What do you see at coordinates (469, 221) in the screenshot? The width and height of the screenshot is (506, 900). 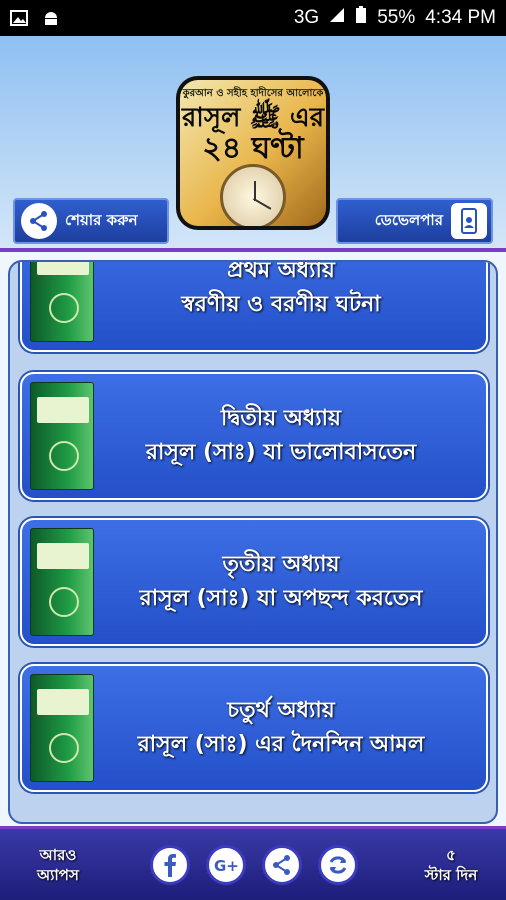 I see `developer-icon` at bounding box center [469, 221].